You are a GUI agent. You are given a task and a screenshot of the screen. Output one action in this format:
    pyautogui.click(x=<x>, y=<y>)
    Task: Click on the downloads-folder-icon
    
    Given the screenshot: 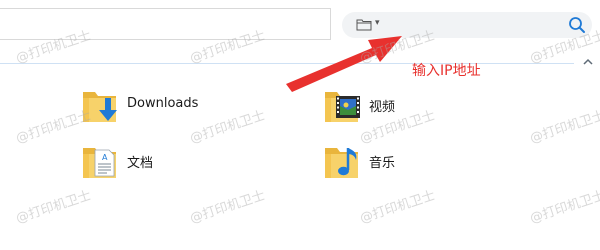 What is the action you would take?
    pyautogui.click(x=100, y=107)
    